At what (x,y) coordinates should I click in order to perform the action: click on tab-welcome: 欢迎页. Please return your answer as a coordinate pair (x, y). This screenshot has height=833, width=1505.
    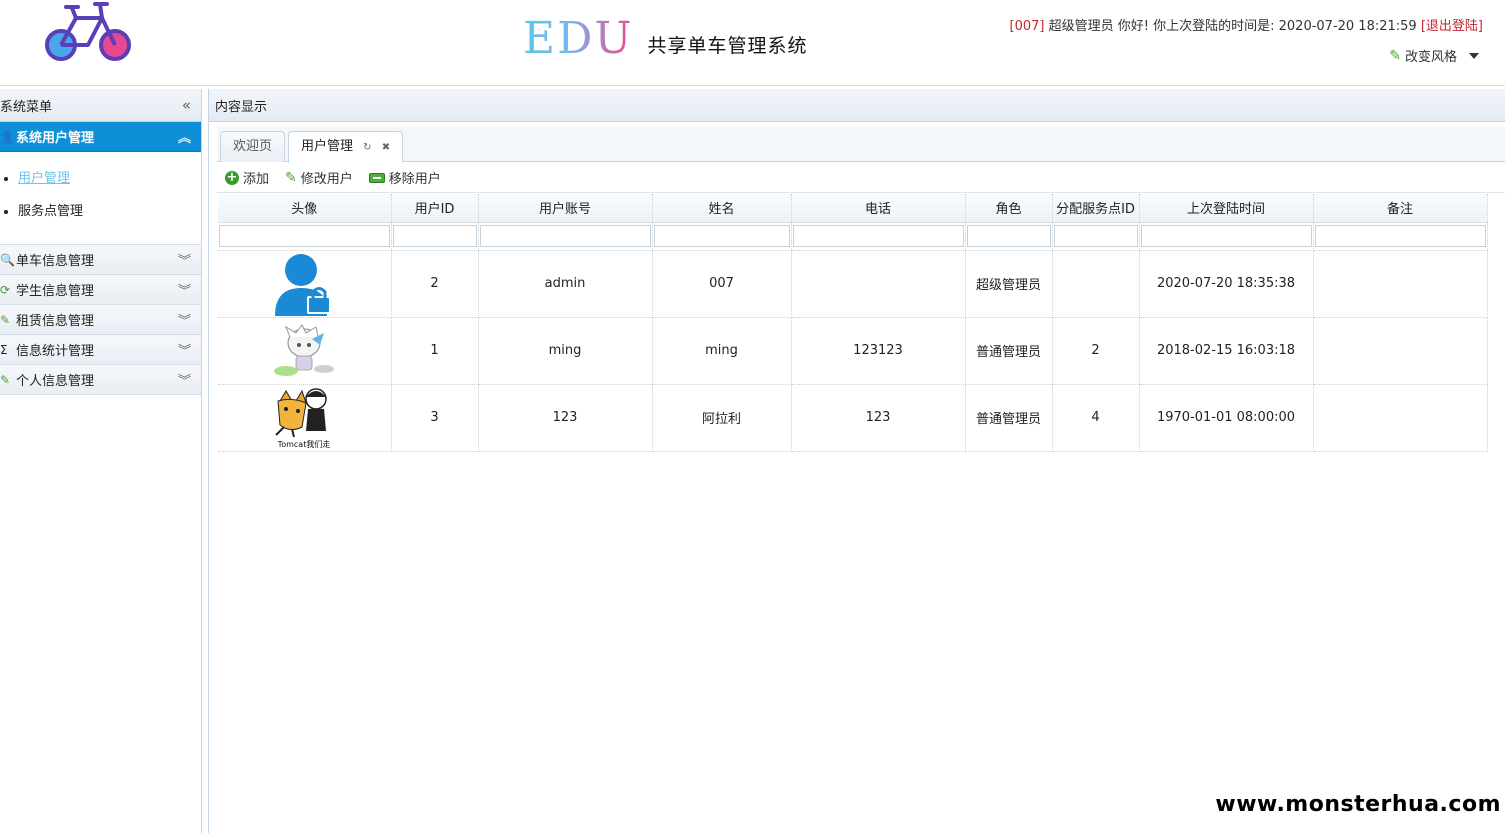
    Looking at the image, I should click on (253, 146).